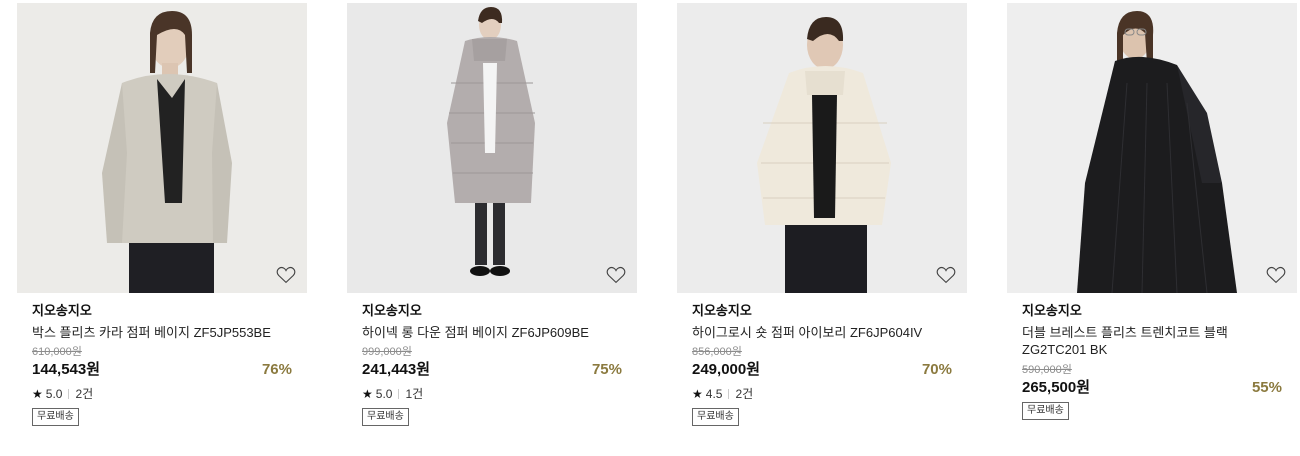 The image size is (1300, 456). Describe the element at coordinates (822, 332) in the screenshot. I see `product-name: 하이그로시 숏 점퍼 아이보리 ZF6JP604IV` at that location.